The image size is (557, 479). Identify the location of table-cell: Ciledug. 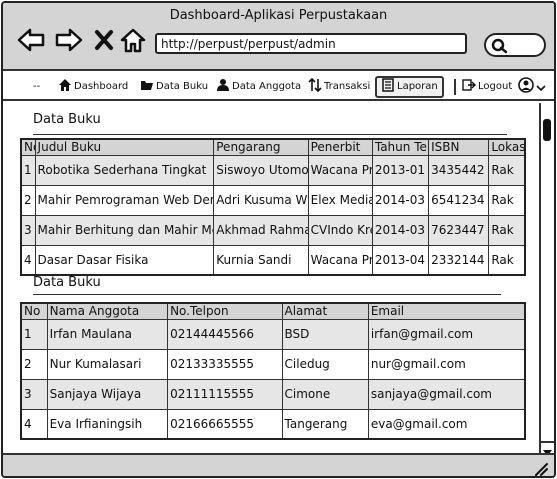
(325, 364).